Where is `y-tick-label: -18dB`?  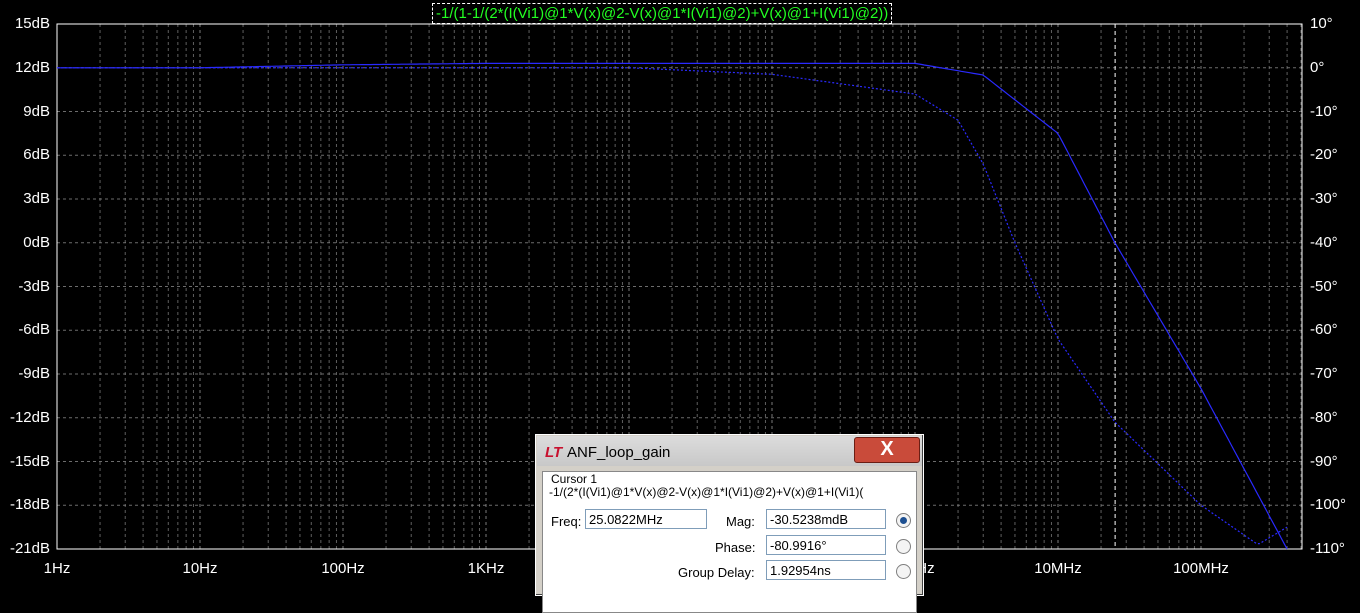
y-tick-label: -18dB is located at coordinates (29, 505).